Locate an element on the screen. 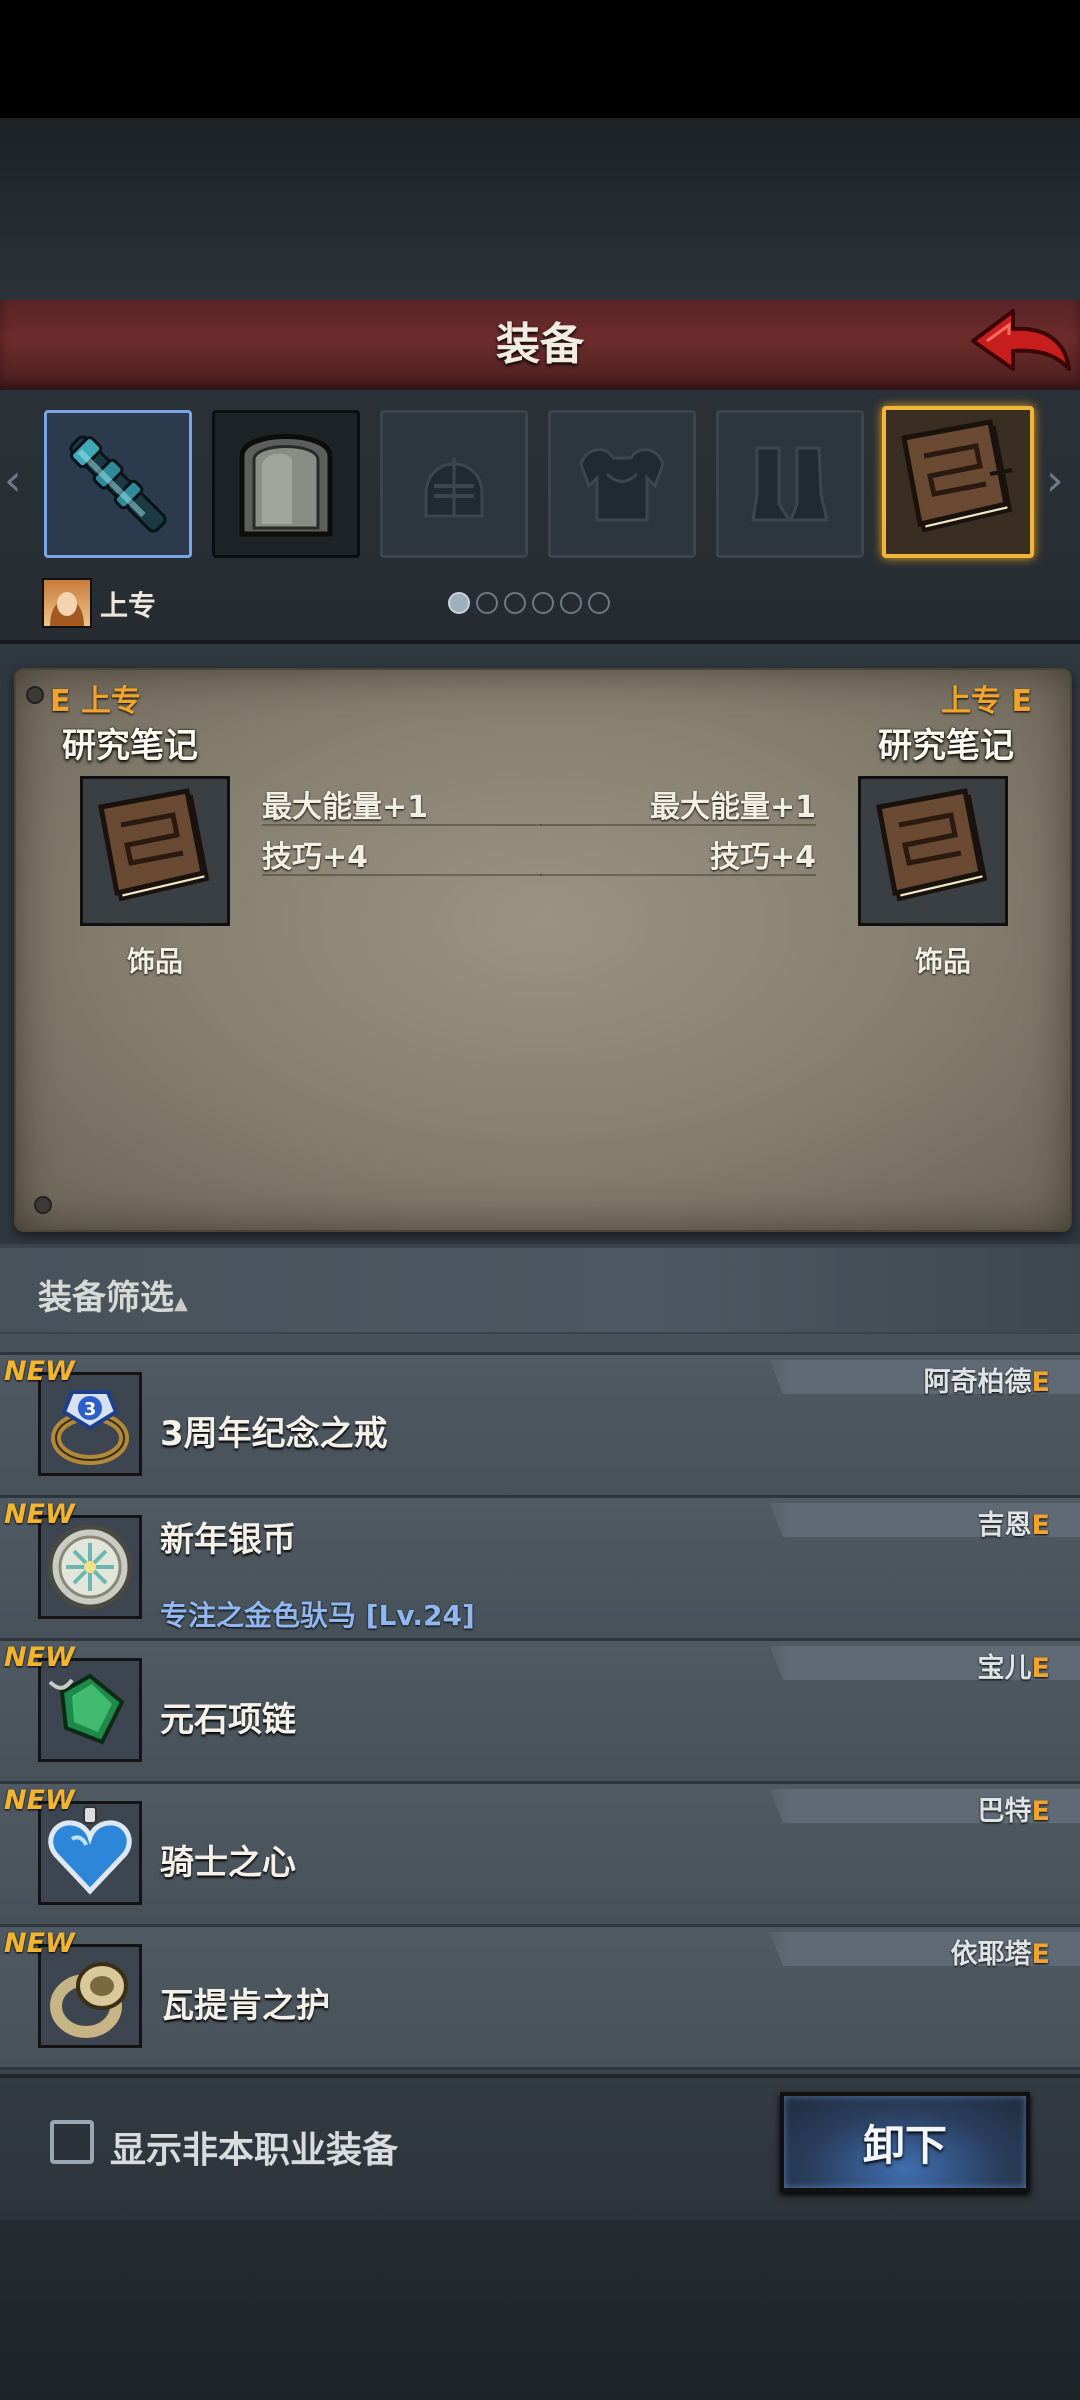 The height and width of the screenshot is (2400, 1080). current-stat: 最大能量+1 is located at coordinates (345, 807).